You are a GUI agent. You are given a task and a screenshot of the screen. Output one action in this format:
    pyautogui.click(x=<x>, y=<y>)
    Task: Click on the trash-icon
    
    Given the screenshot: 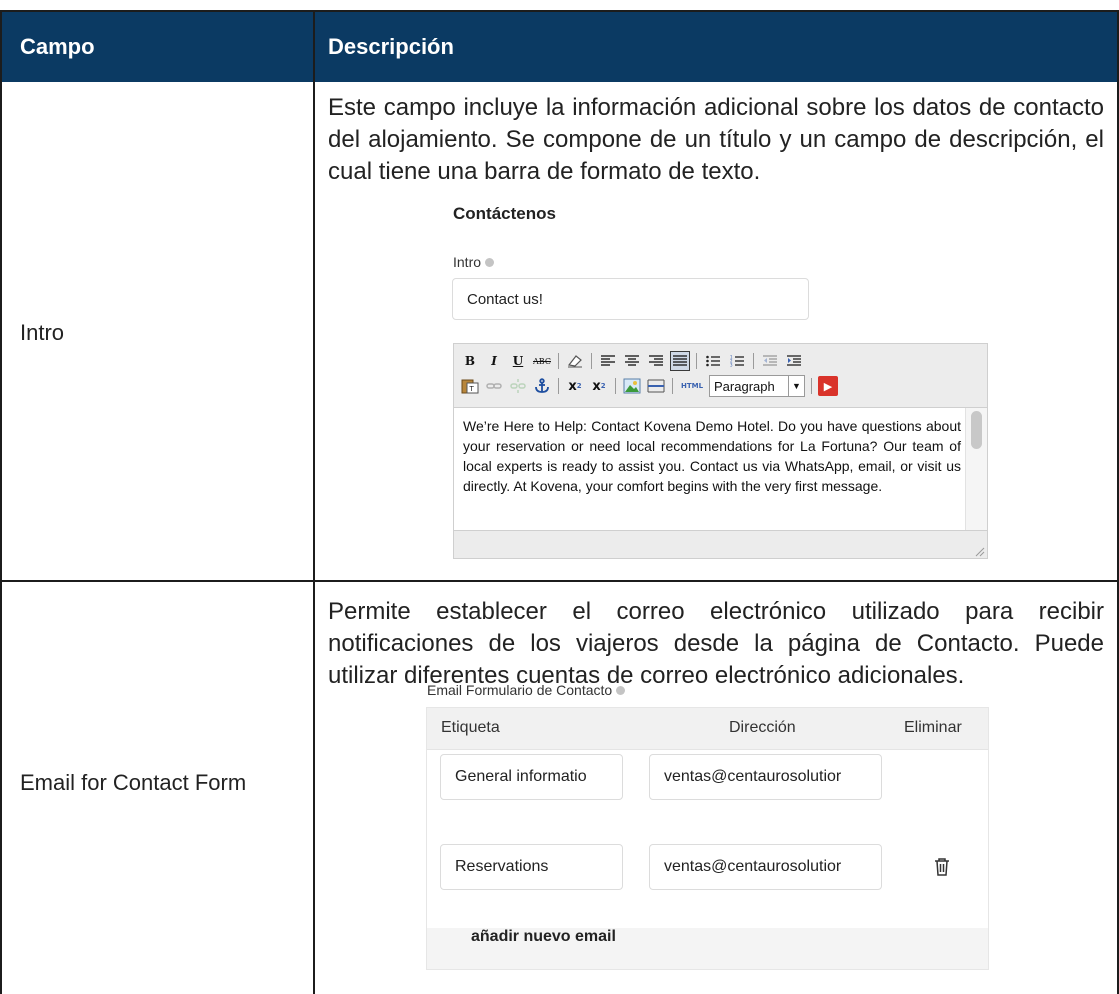 What is the action you would take?
    pyautogui.click(x=942, y=867)
    